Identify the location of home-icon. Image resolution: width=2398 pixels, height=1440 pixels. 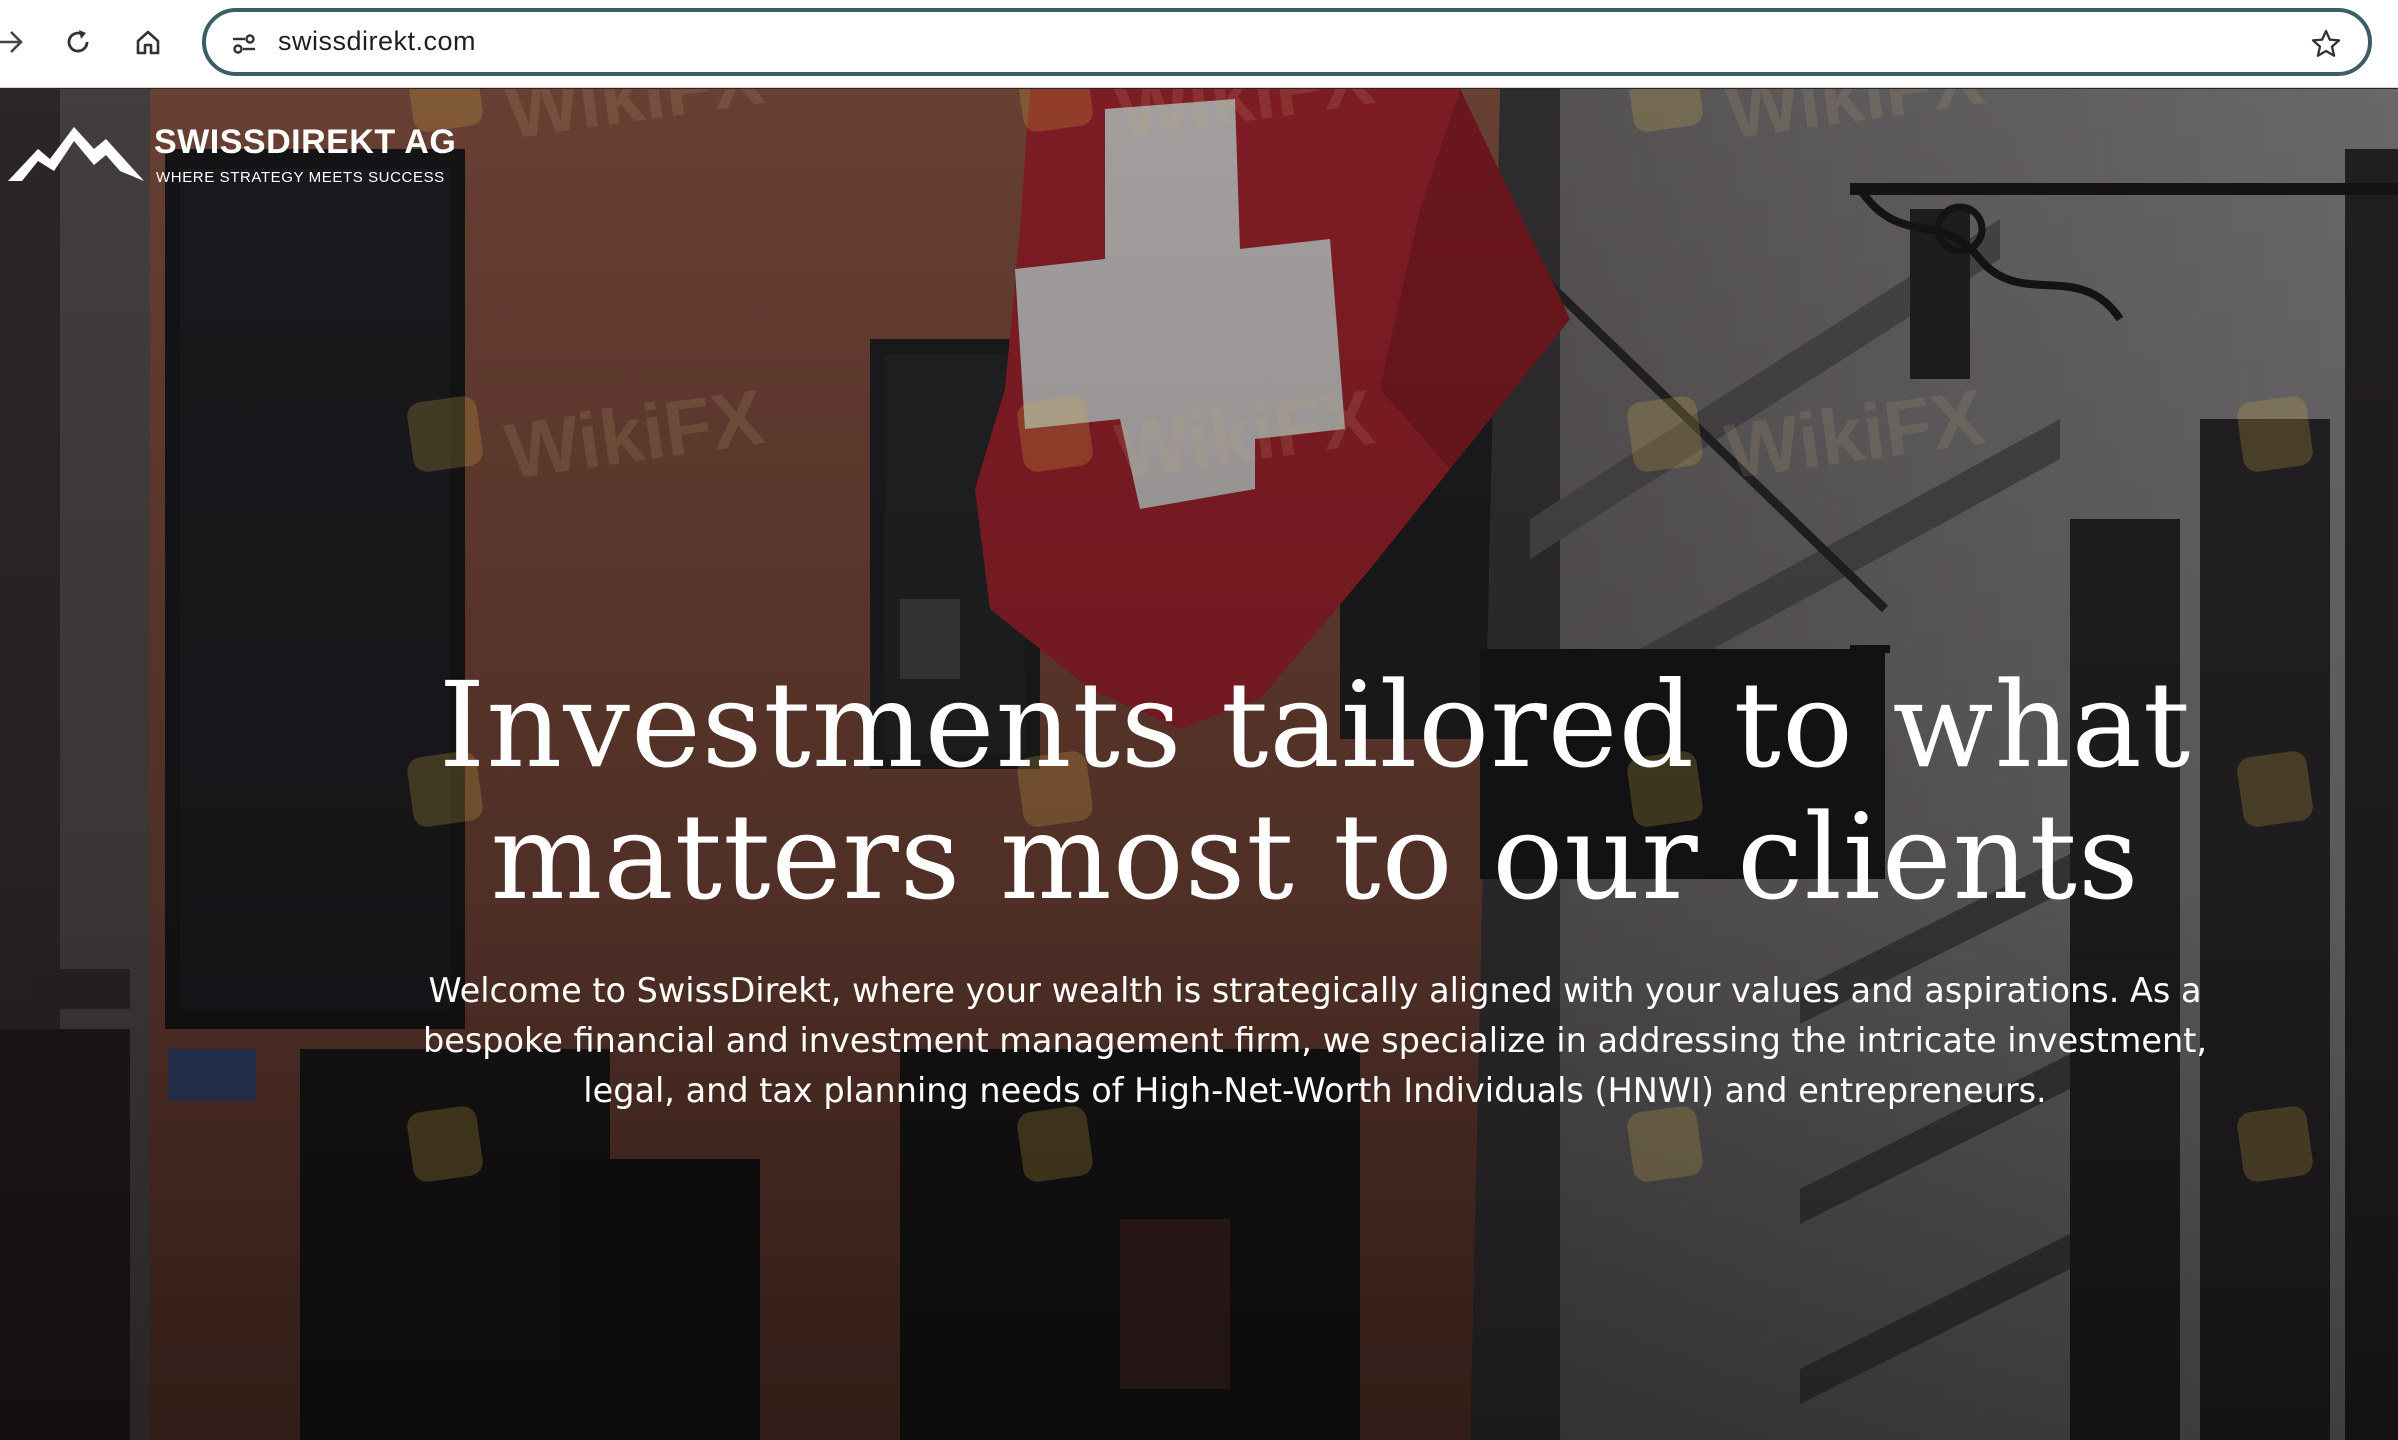
(148, 42).